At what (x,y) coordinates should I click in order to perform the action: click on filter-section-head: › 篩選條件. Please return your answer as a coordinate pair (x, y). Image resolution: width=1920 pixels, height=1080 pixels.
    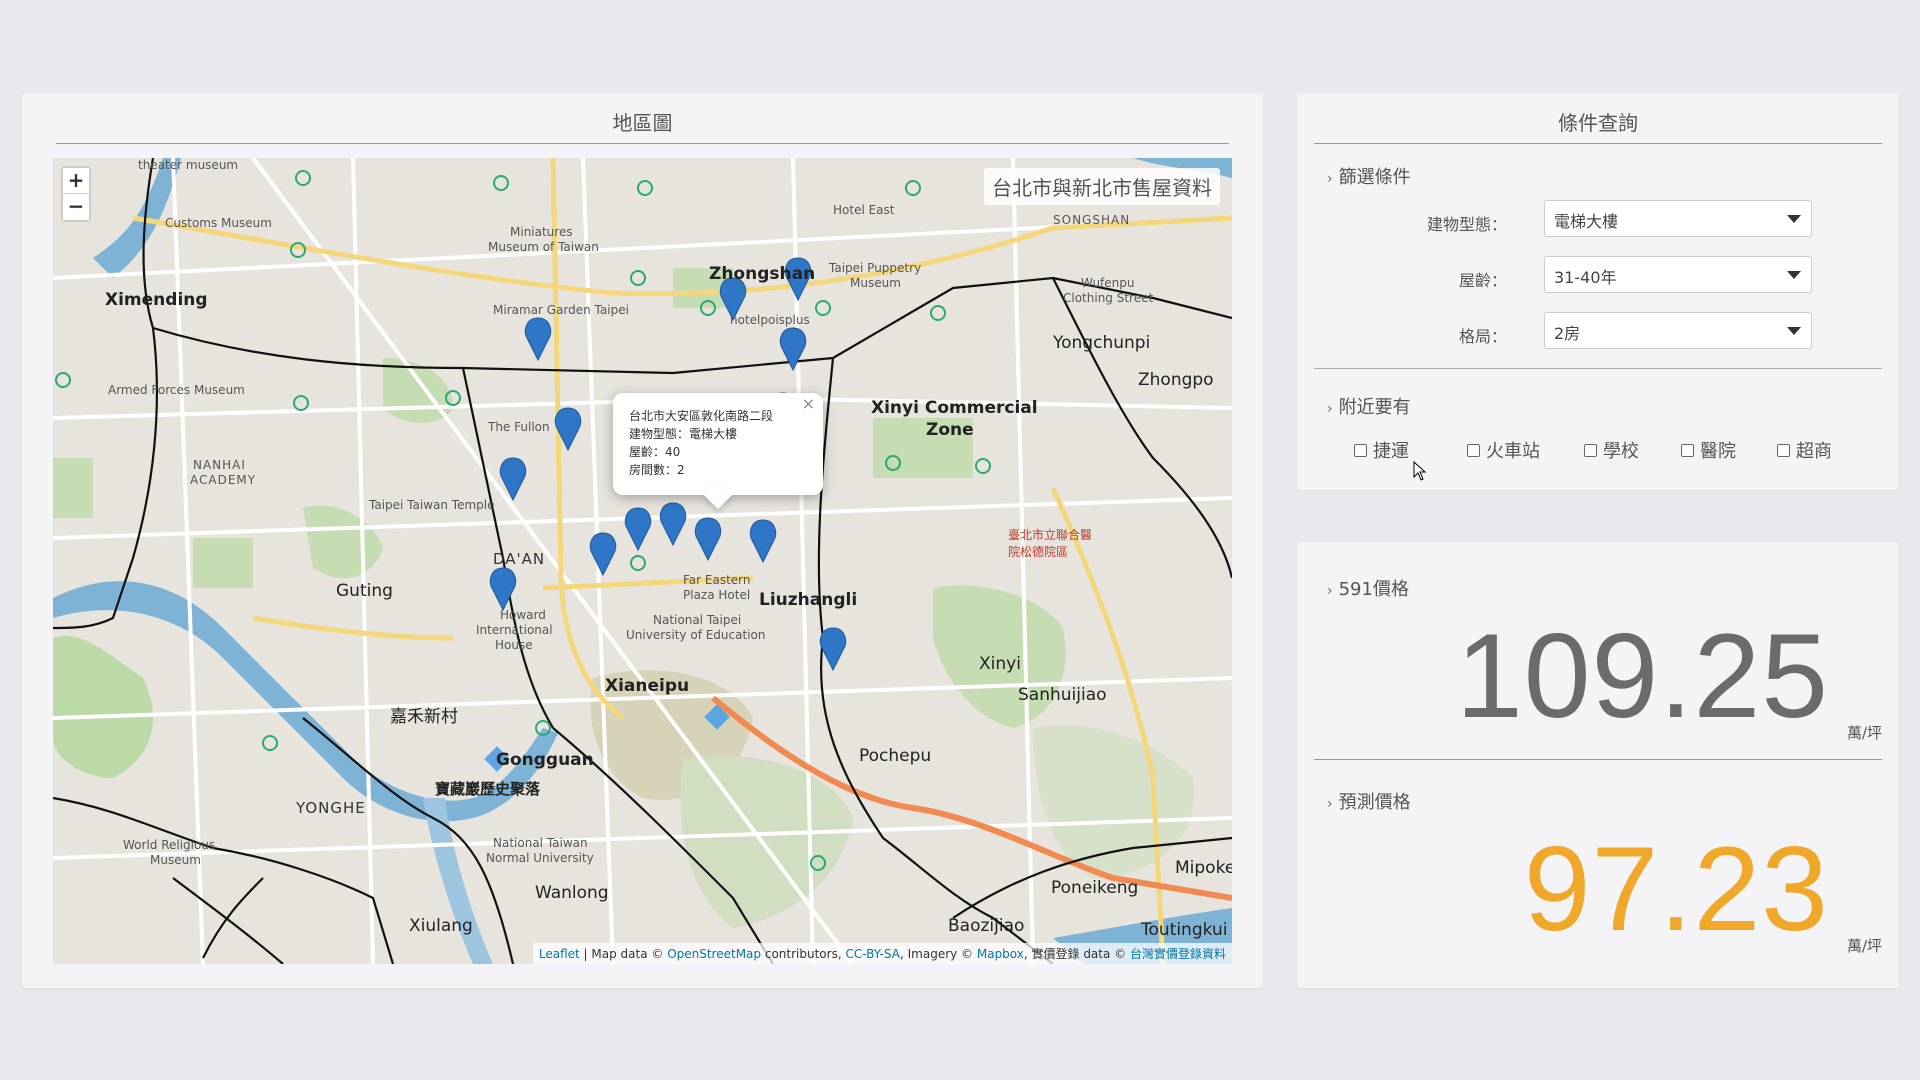
    Looking at the image, I should click on (1369, 176).